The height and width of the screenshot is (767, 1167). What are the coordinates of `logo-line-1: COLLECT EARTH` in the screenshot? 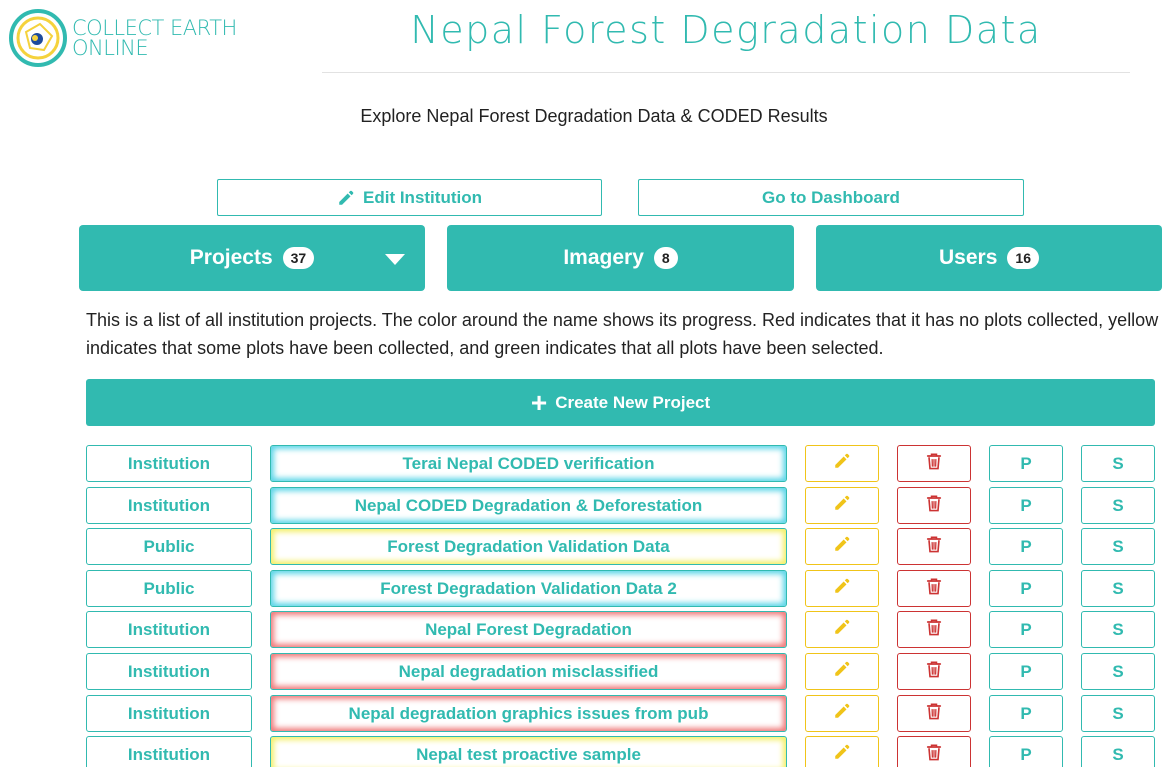 It's located at (154, 28).